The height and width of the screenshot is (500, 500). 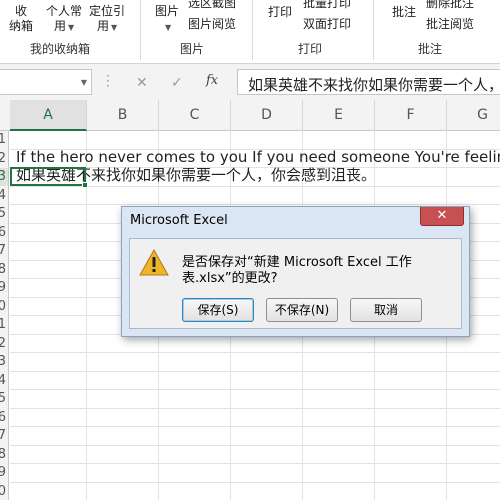 I want to click on duplex-print-label: 双面打印, so click(x=327, y=24).